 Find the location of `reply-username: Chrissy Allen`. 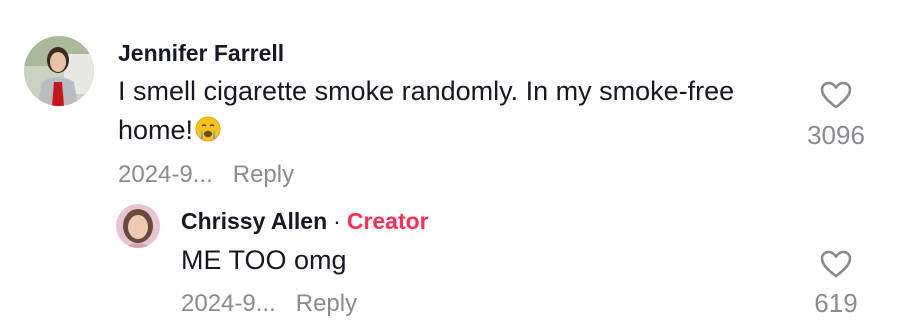

reply-username: Chrissy Allen is located at coordinates (254, 221).